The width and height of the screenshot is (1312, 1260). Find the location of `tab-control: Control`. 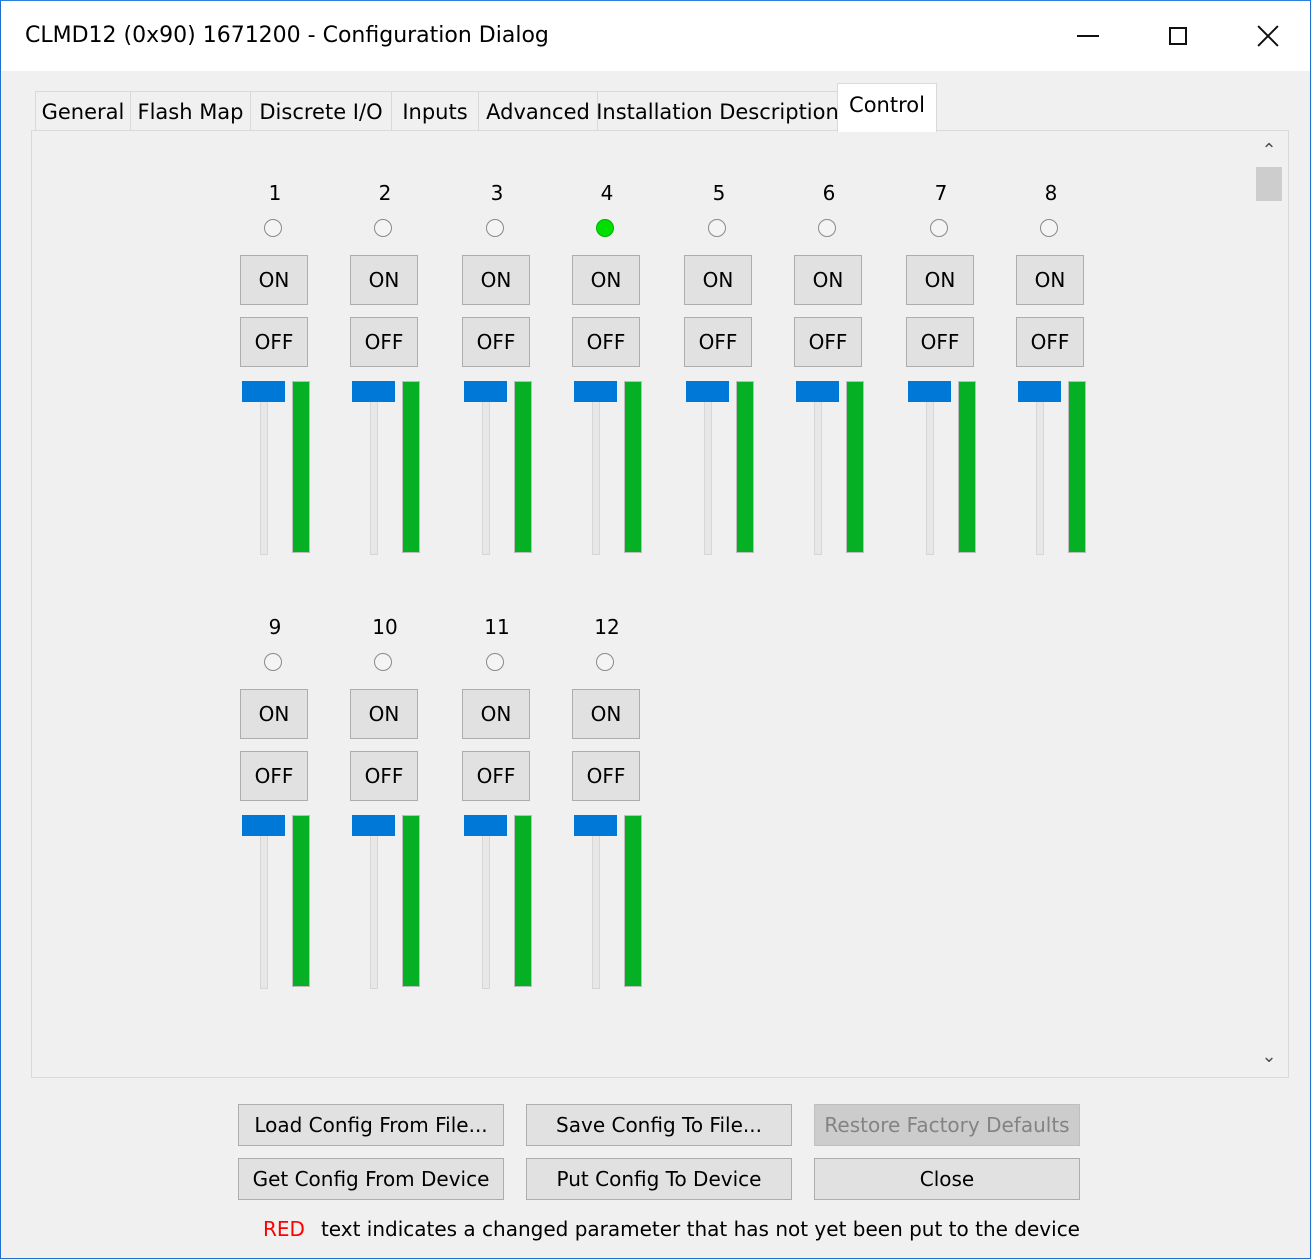

tab-control: Control is located at coordinates (887, 107).